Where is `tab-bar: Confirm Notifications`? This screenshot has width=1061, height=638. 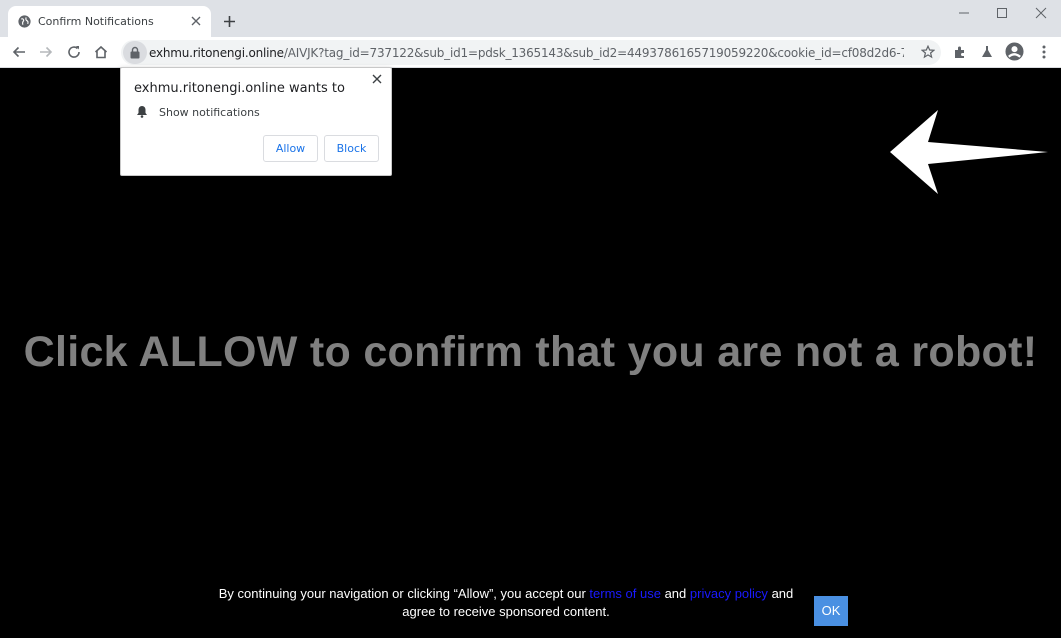
tab-bar: Confirm Notifications is located at coordinates (530, 18).